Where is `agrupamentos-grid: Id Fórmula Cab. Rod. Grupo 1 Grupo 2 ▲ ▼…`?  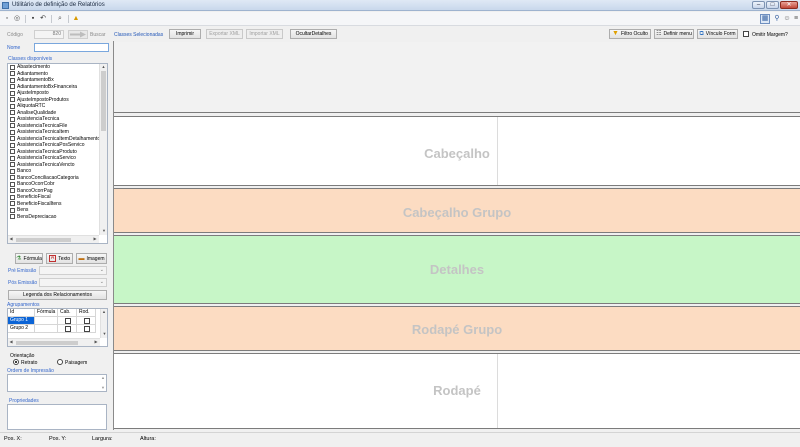 agrupamentos-grid: Id Fórmula Cab. Rod. Grupo 1 Grupo 2 ▲ ▼… is located at coordinates (57, 327).